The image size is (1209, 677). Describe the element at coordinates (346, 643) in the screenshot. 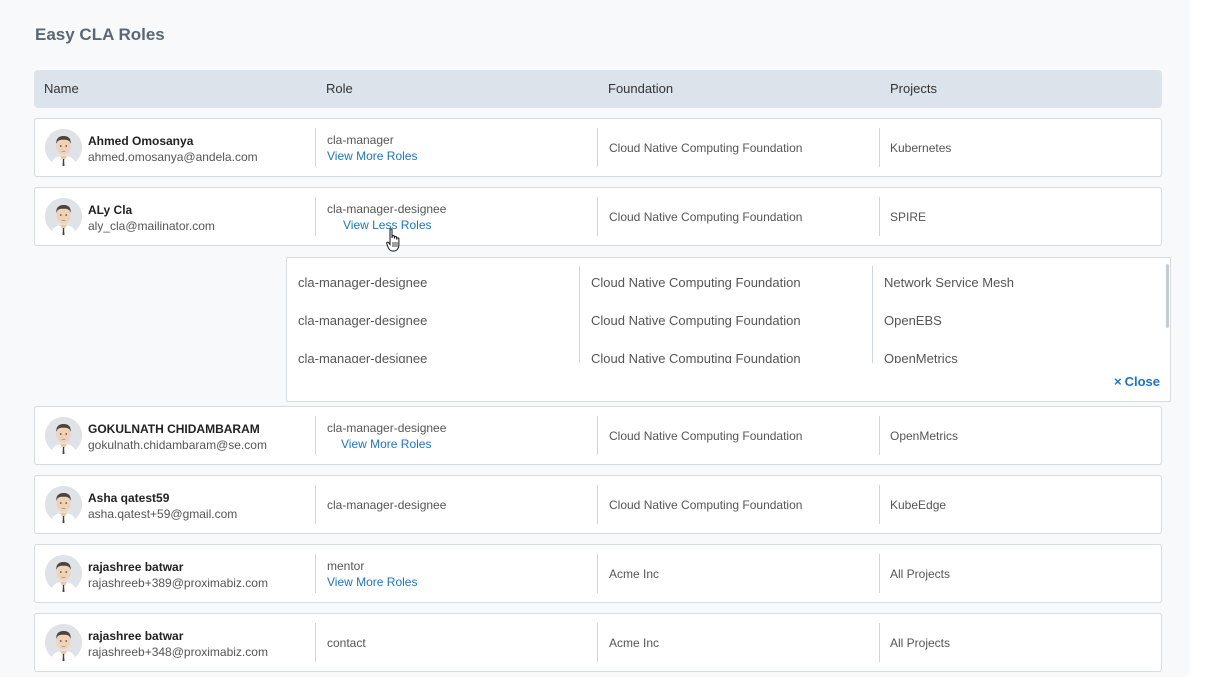

I see `role-text: contact` at that location.